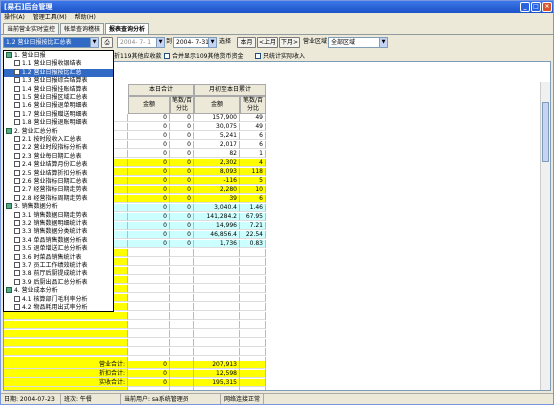 Image resolution: width=554 pixels, height=405 pixels. Describe the element at coordinates (217, 172) in the screenshot. I see `cell-c: 8,093` at that location.